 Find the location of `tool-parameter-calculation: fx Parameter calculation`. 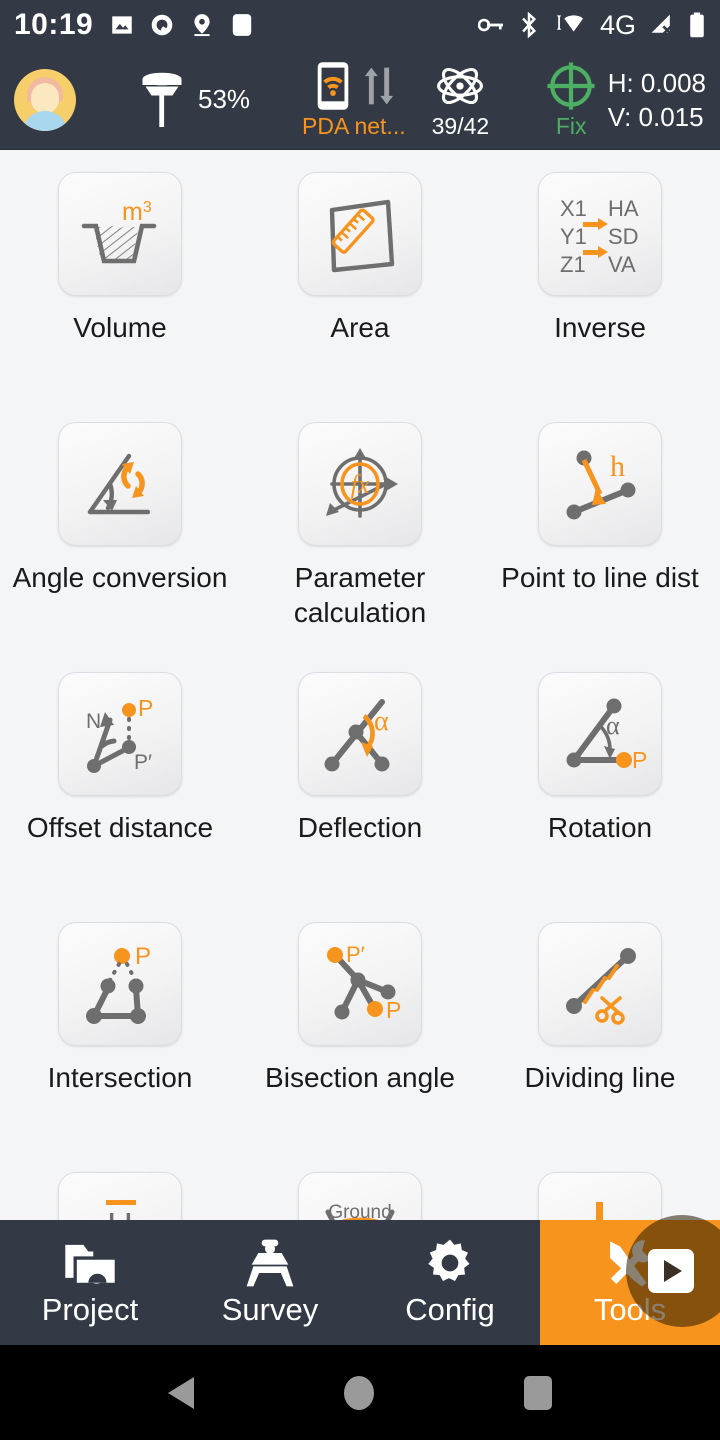

tool-parameter-calculation: fx Parameter calculation is located at coordinates (360, 525).